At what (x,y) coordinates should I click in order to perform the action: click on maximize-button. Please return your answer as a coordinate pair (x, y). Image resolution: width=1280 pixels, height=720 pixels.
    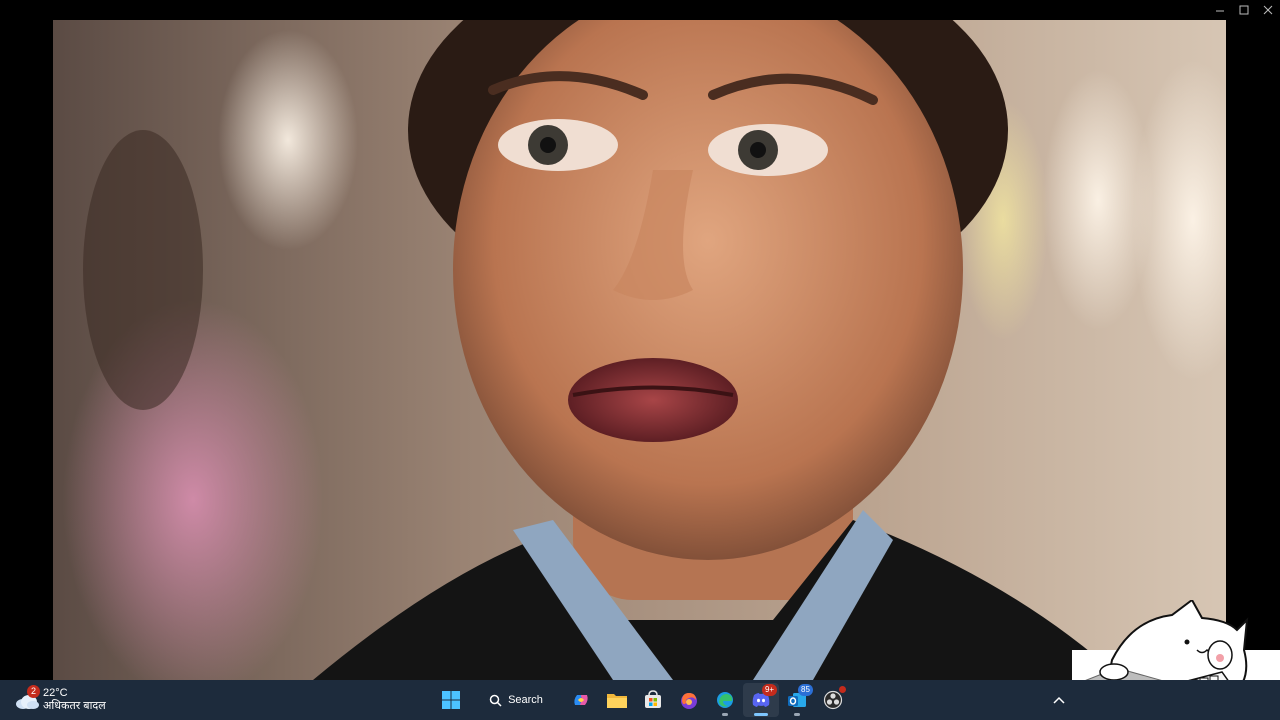
    Looking at the image, I should click on (1244, 10).